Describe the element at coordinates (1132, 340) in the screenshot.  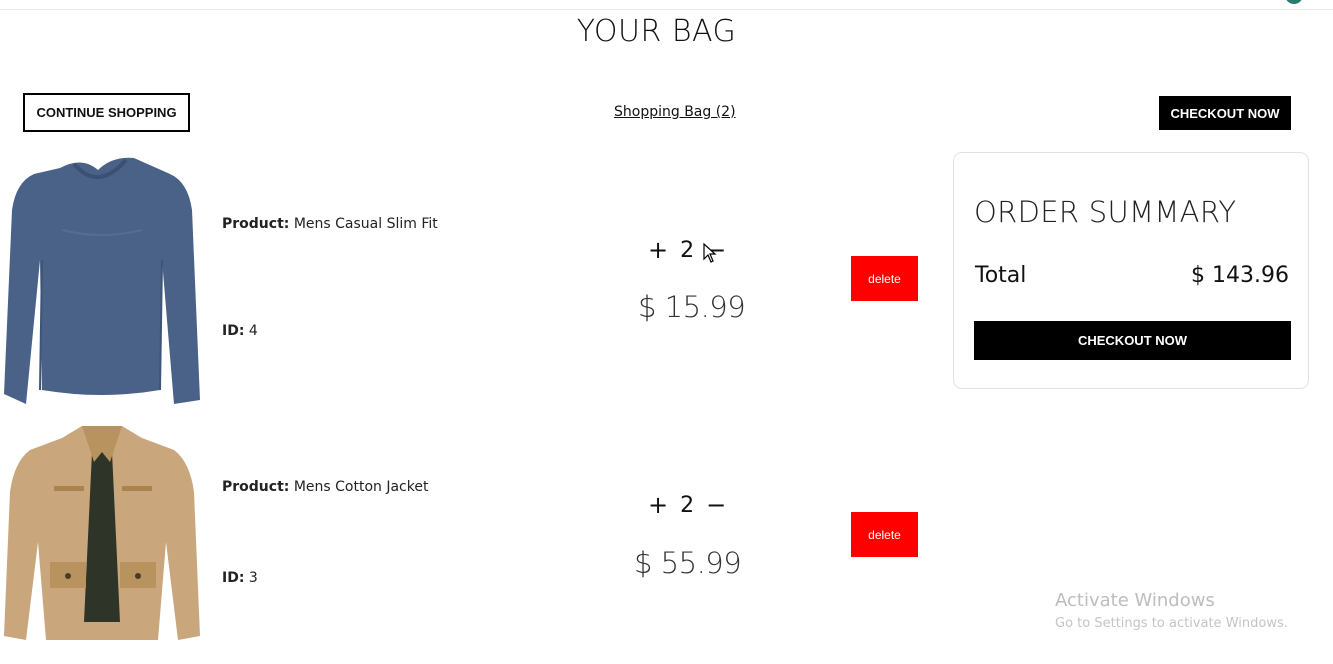
I see `checkout-now-button: CHECKOUT NOW` at that location.